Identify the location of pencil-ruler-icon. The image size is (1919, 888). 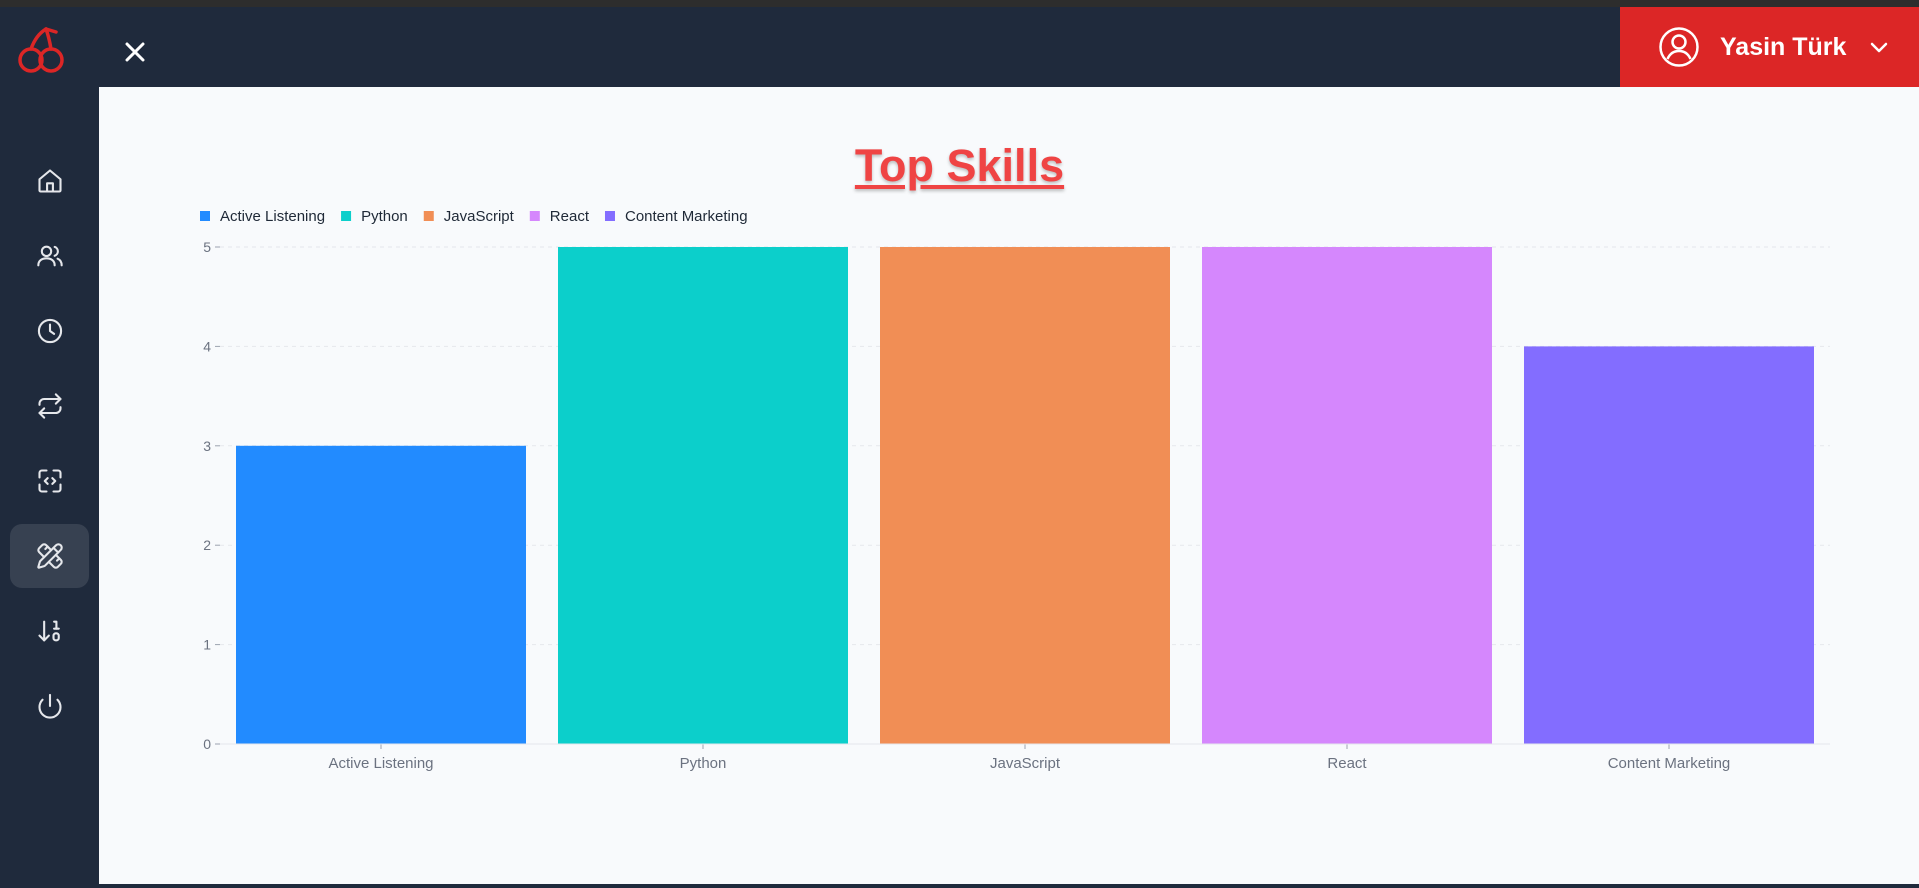
(49, 556).